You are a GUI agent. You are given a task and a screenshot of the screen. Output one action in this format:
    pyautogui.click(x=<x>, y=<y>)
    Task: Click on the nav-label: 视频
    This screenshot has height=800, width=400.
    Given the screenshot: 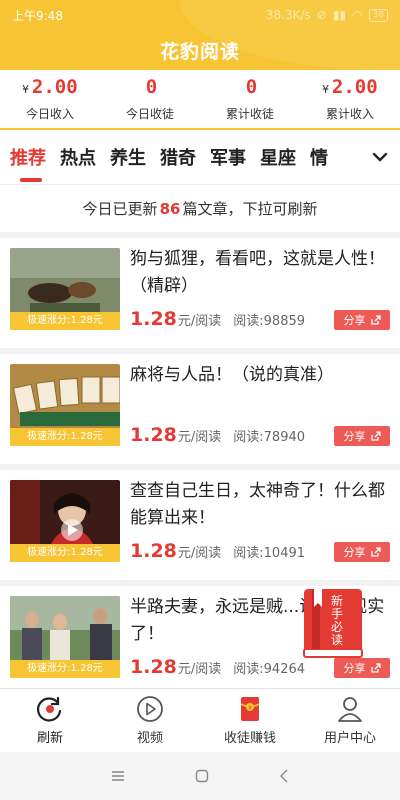 What is the action you would take?
    pyautogui.click(x=149, y=738)
    